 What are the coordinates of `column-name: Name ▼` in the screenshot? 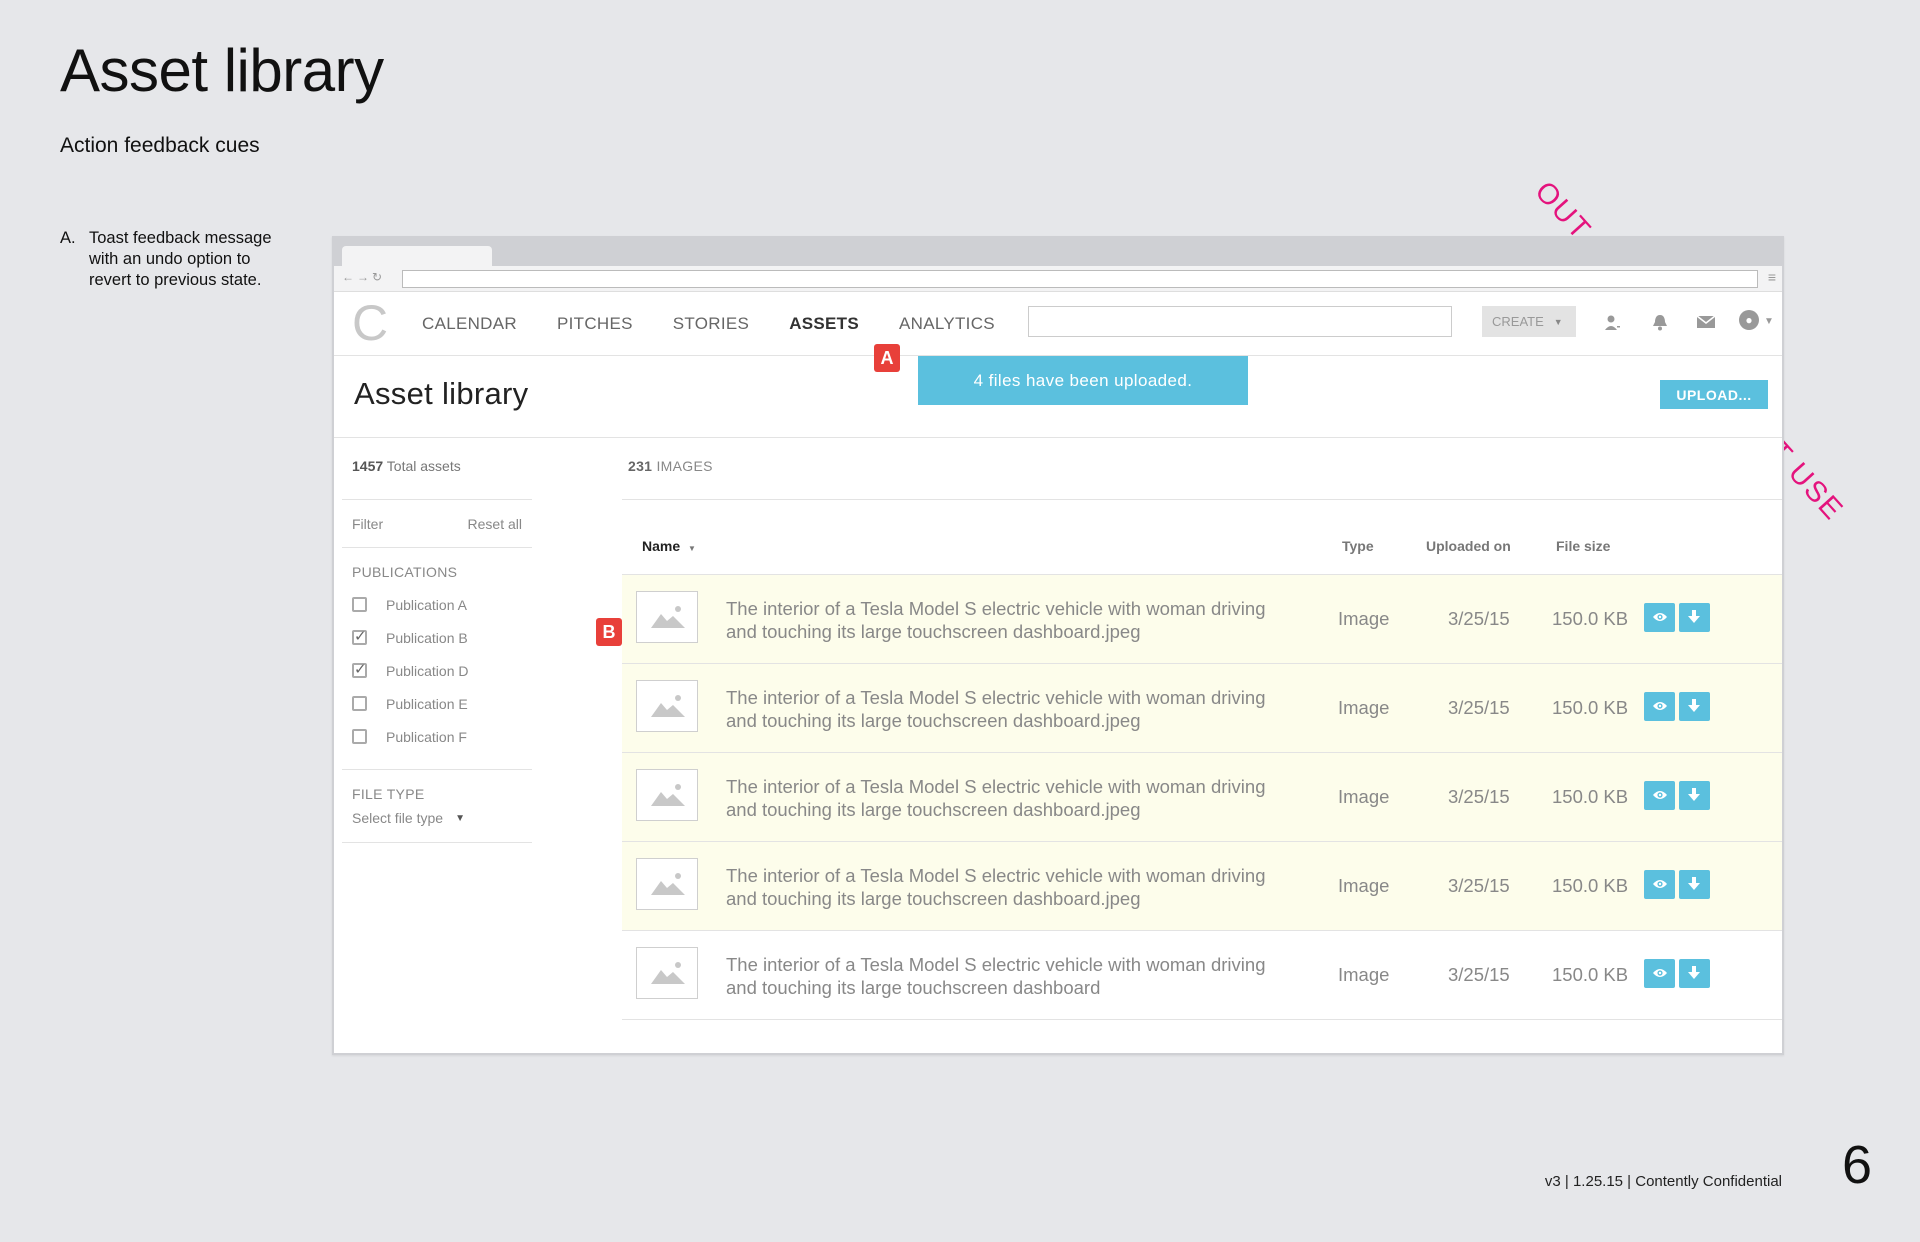 It's located at (669, 546).